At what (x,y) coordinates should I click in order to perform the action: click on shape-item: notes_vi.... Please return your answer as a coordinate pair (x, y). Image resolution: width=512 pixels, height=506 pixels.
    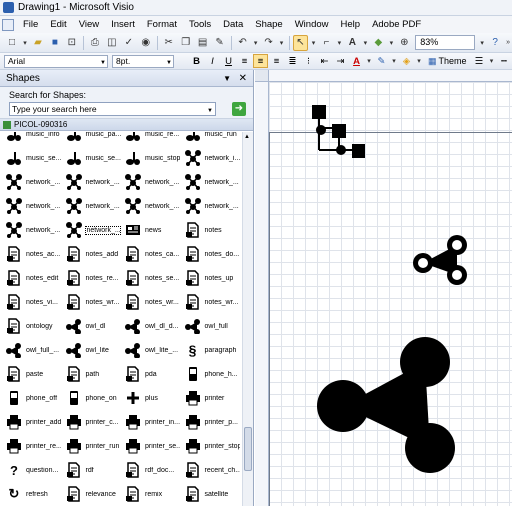
    Looking at the image, I should click on (32, 302).